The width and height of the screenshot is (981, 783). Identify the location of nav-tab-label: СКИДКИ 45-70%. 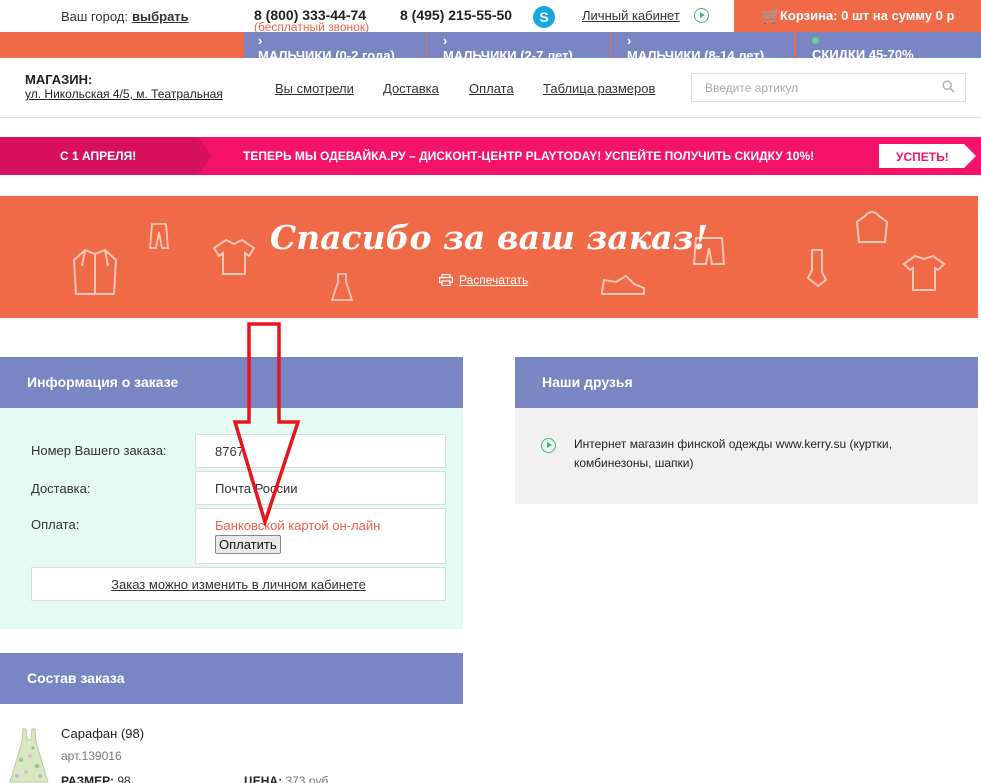
(863, 53).